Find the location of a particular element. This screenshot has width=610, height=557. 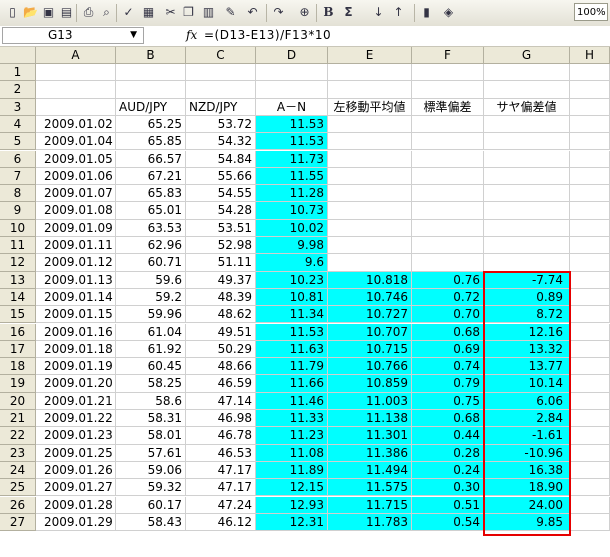

value-cell: 9.6 is located at coordinates (292, 263).